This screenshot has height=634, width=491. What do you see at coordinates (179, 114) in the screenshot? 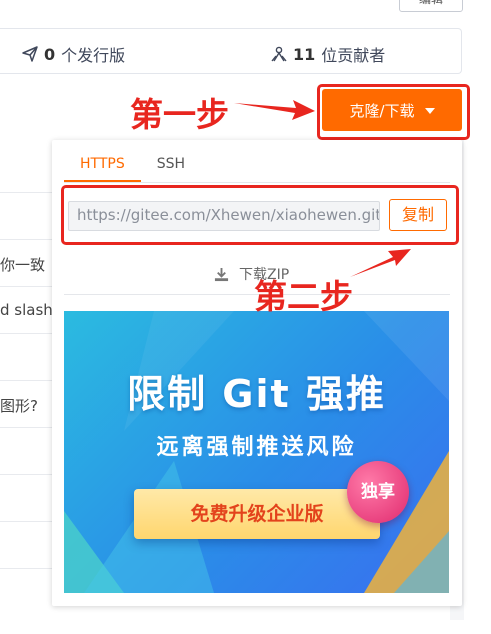
I see `annotation-step1: 第一步` at bounding box center [179, 114].